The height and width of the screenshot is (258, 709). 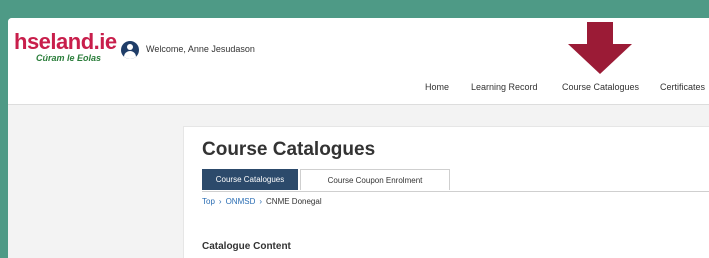 What do you see at coordinates (200, 49) in the screenshot?
I see `welcome-message: Welcome, Anne Jesudason` at bounding box center [200, 49].